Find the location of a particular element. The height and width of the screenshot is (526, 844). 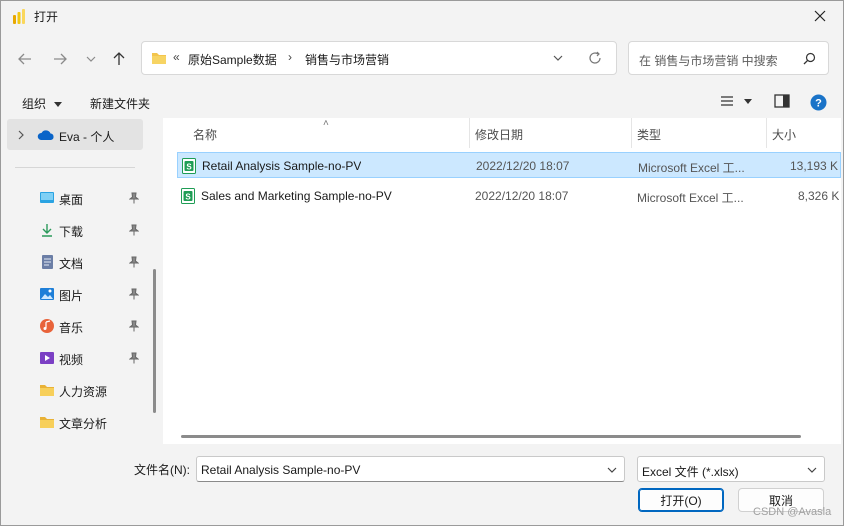

address-overflow: « is located at coordinates (176, 57).